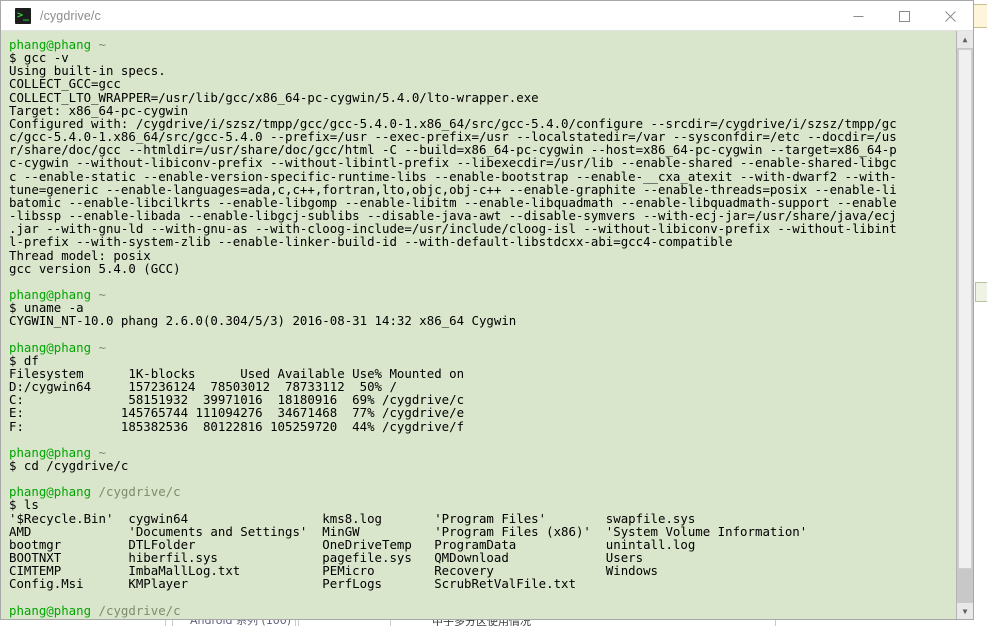  I want to click on close-icon, so click(950, 16).